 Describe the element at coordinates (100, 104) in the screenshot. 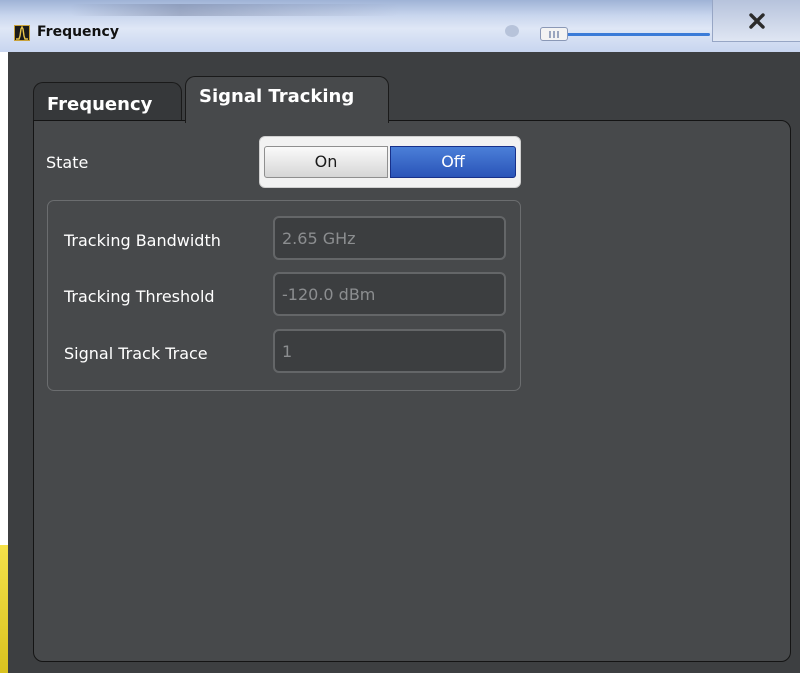

I see `tab-frequency-label: Frequency` at that location.